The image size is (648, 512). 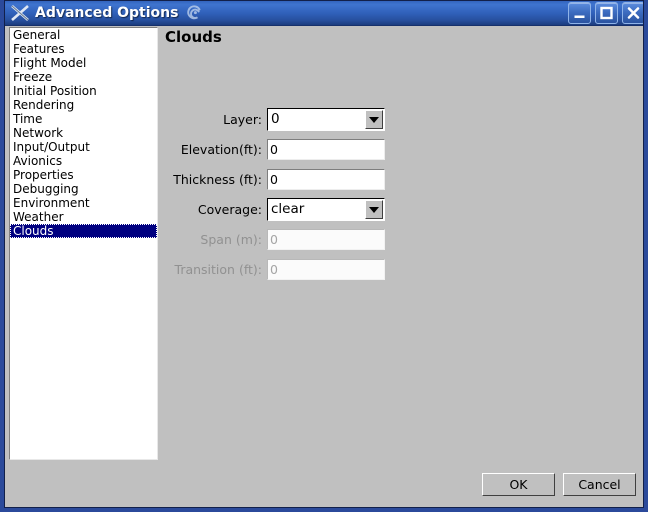 I want to click on form-row-layer: Layer: 0, so click(x=375, y=119).